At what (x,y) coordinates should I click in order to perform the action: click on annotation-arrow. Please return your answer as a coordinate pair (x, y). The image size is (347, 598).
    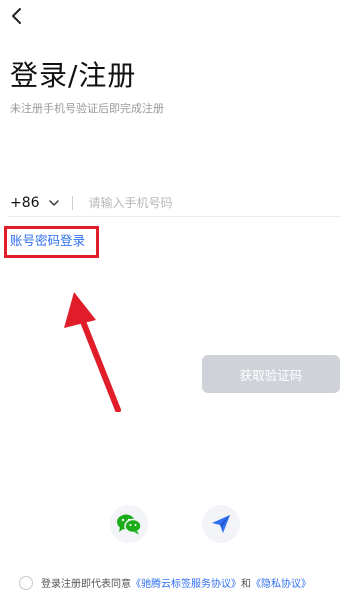
    Looking at the image, I should click on (92, 352).